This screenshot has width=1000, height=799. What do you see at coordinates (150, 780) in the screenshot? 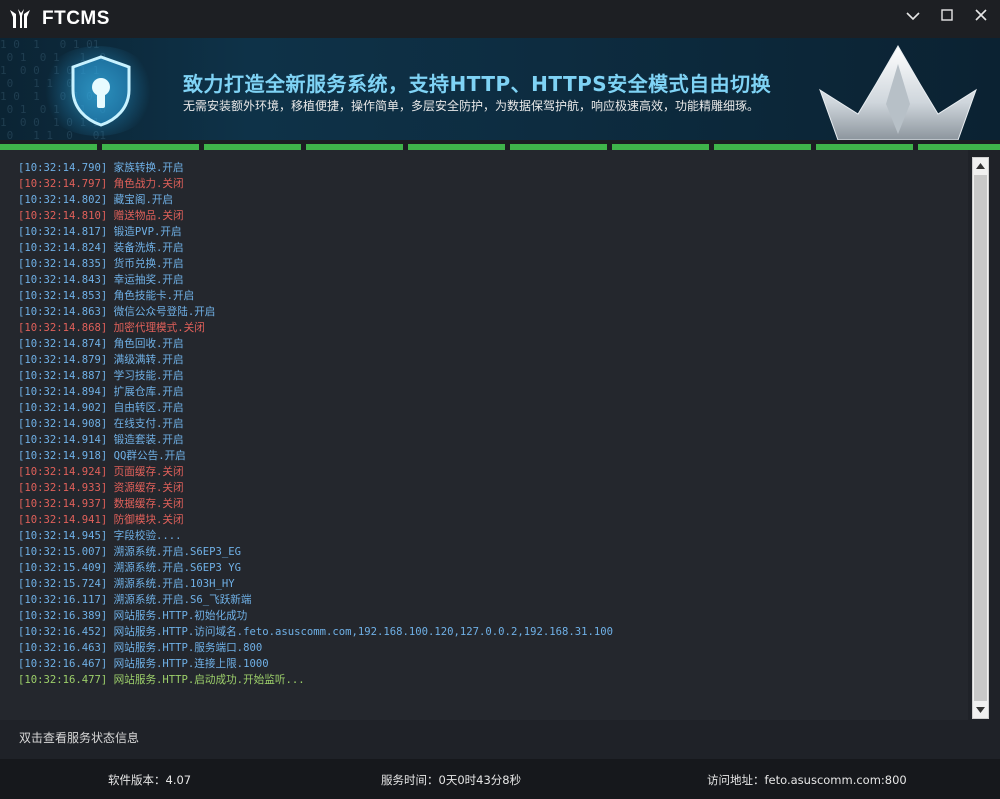
I see `version-label: 软件版本：4.07` at bounding box center [150, 780].